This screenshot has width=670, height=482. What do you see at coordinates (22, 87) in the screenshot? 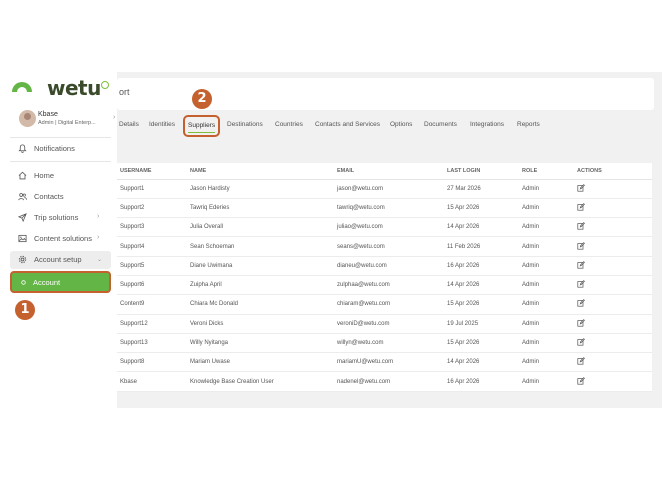
I see `logo-arch-icon` at bounding box center [22, 87].